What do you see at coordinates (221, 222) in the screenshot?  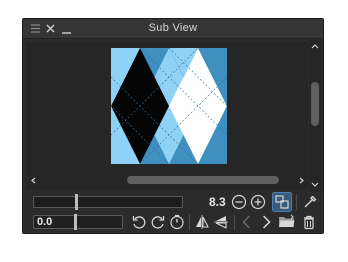 I see `flip-vertical-icon` at bounding box center [221, 222].